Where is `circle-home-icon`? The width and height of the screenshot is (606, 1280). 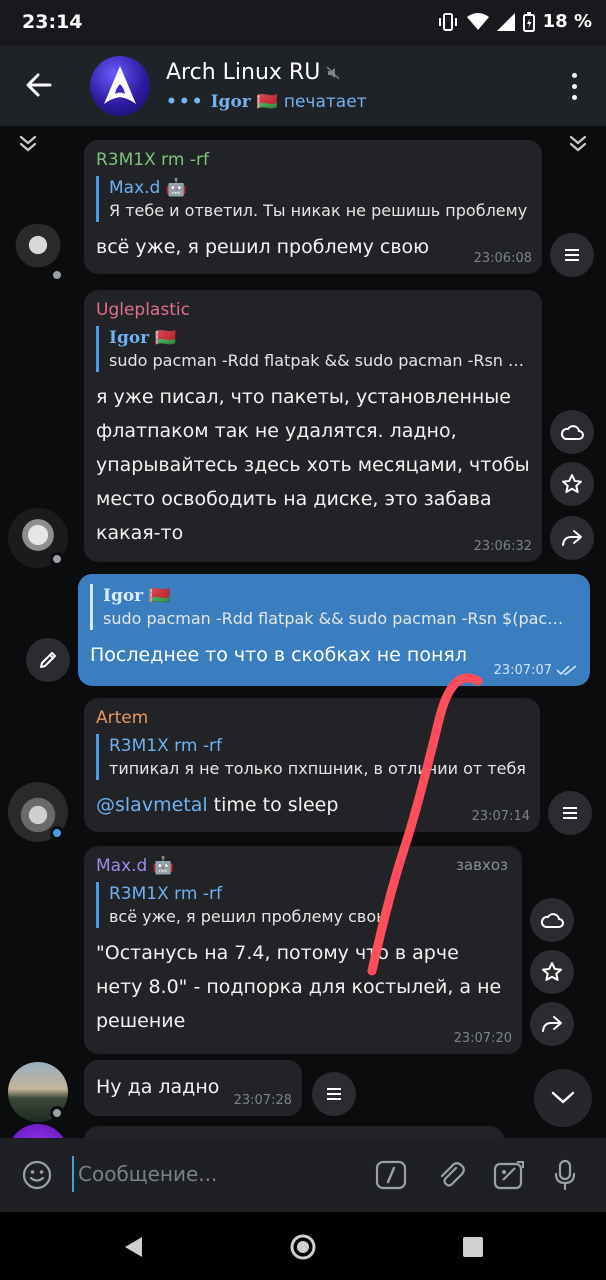
circle-home-icon is located at coordinates (303, 1247).